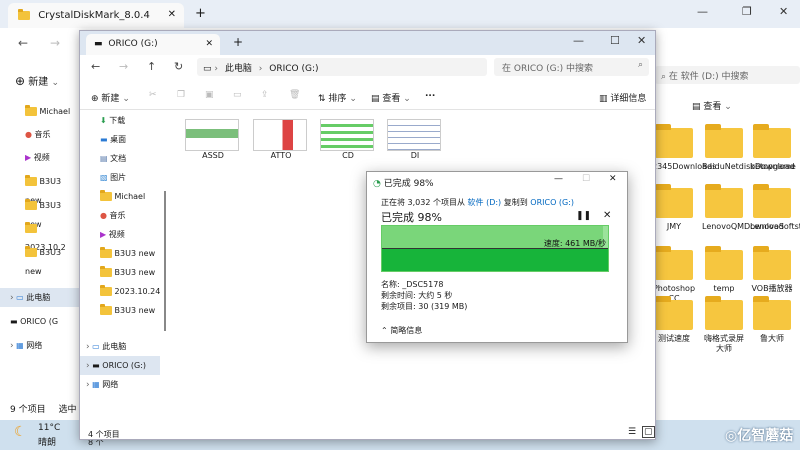 This screenshot has height=450, width=800. Describe the element at coordinates (37, 80) in the screenshot. I see `new-button: ⊕ 新建 ⌄` at that location.